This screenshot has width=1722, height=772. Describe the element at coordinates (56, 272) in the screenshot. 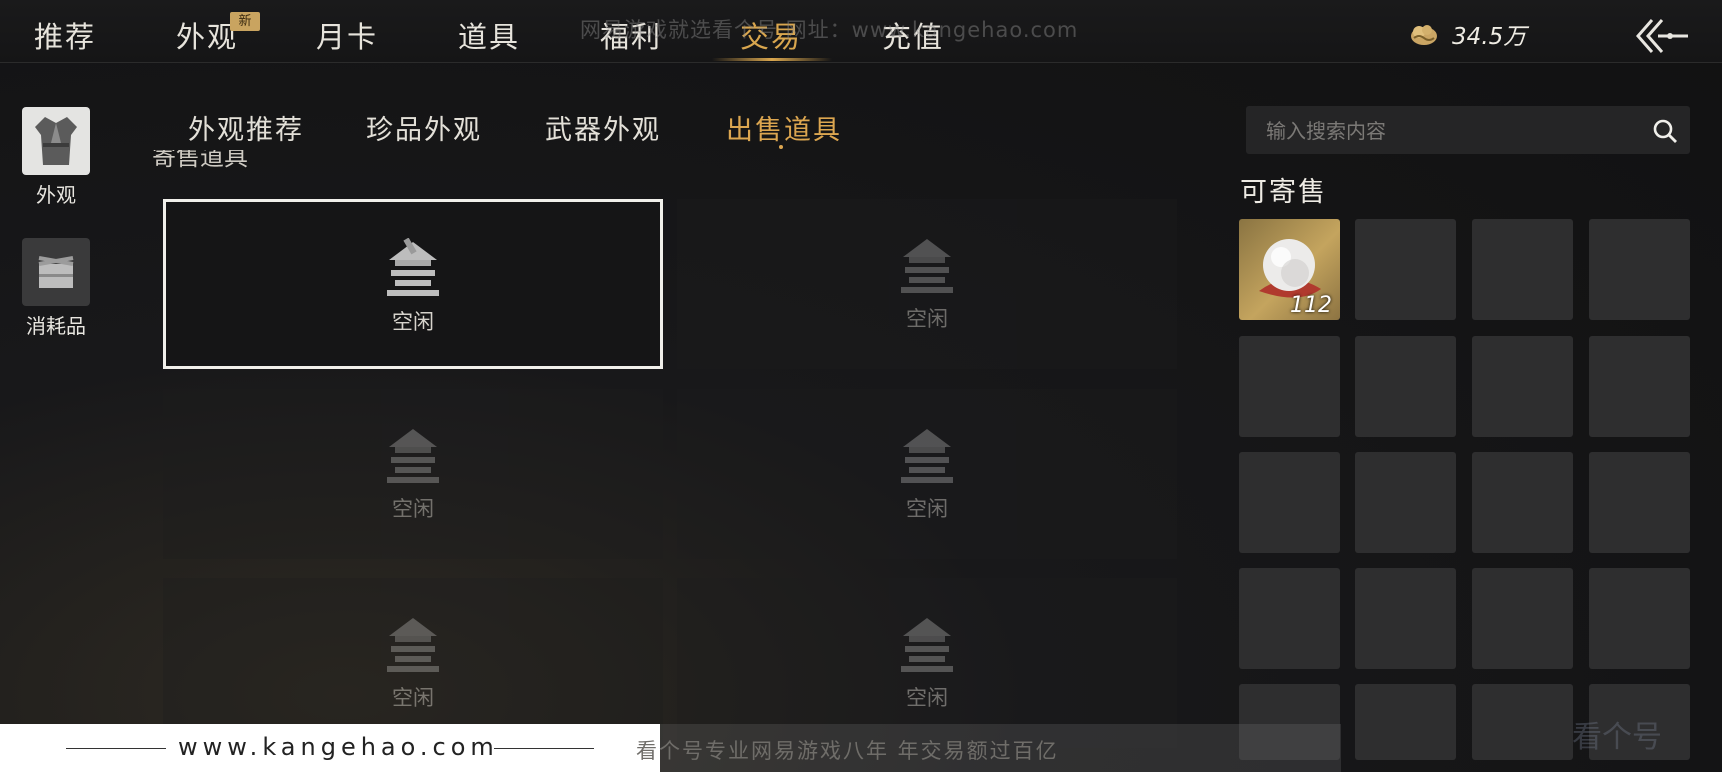

I see `consumable-icon` at that location.